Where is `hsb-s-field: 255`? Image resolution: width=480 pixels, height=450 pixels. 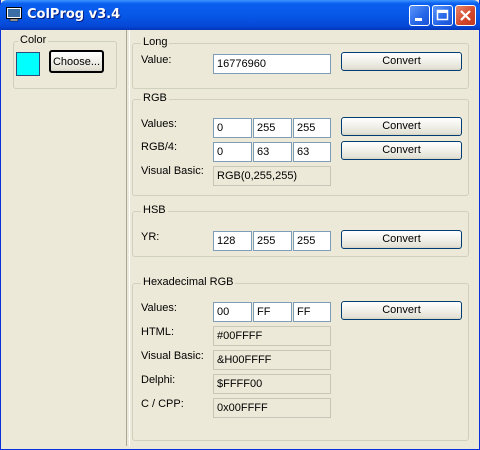 hsb-s-field: 255 is located at coordinates (272, 241).